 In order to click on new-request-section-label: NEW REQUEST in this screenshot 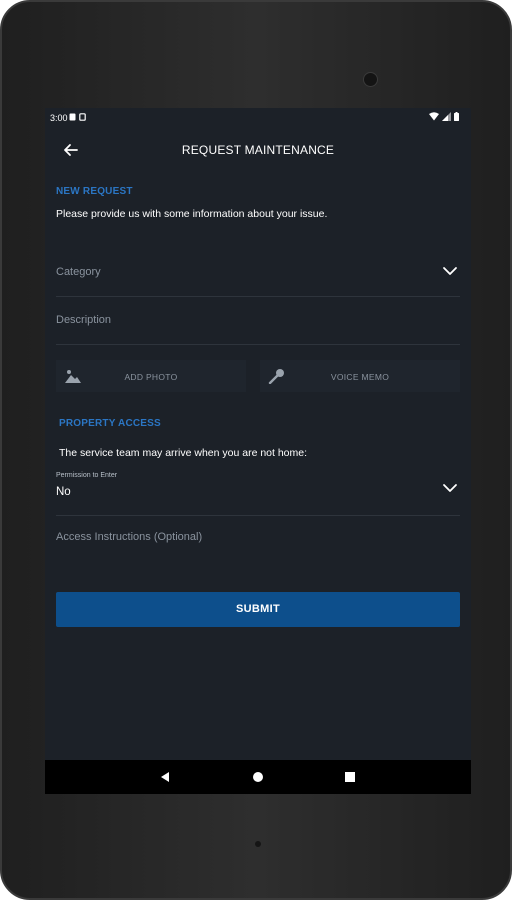, I will do `click(94, 191)`.